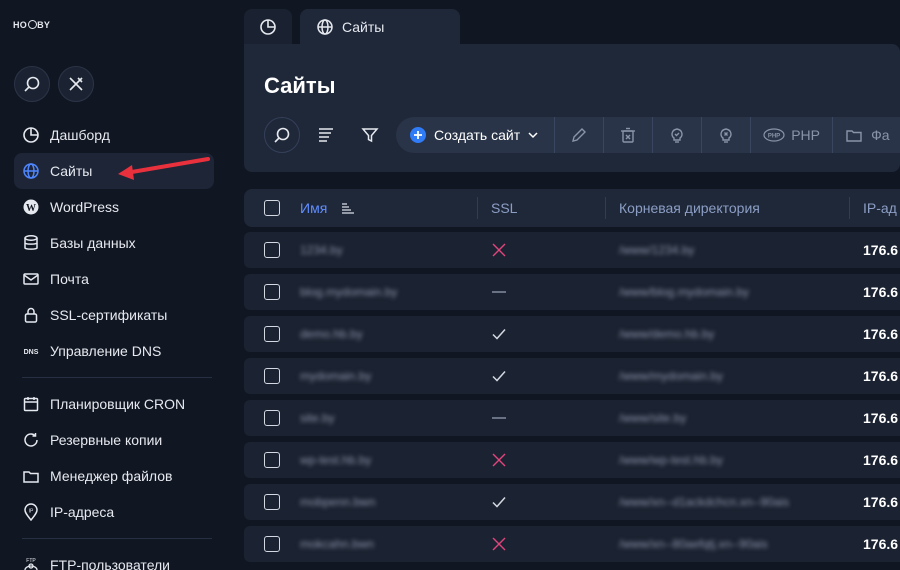 The height and width of the screenshot is (570, 900). I want to click on site-name: mokcahn.bwn, so click(337, 544).